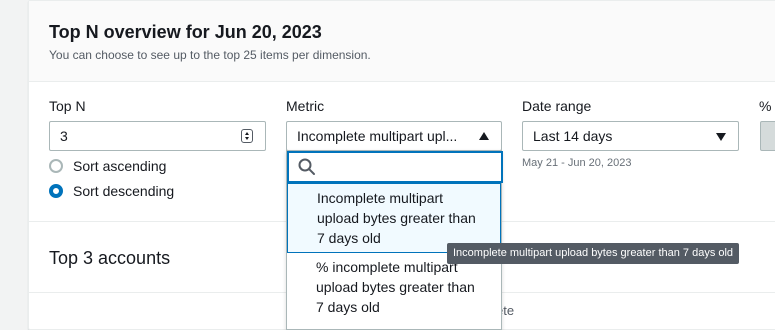  What do you see at coordinates (557, 106) in the screenshot?
I see `date-range-label: Date range` at bounding box center [557, 106].